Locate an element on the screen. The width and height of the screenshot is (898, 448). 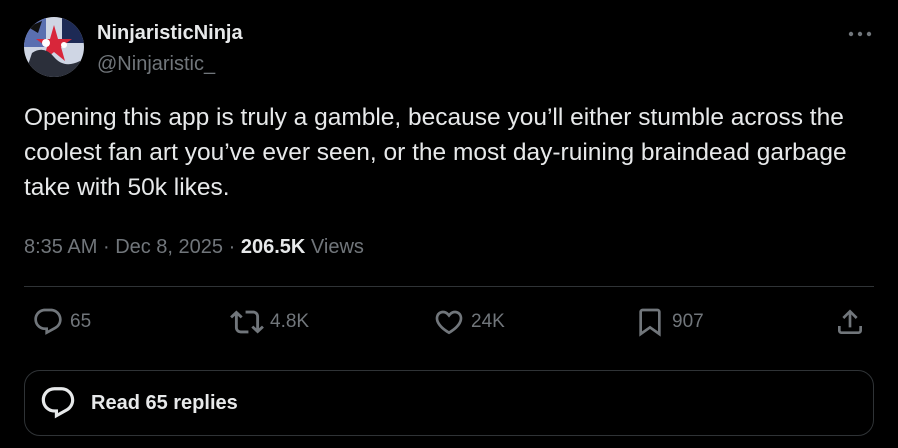
tweet-meta: 8:35 AM · Dec 8, 2025 · 206.5K Views is located at coordinates (194, 247).